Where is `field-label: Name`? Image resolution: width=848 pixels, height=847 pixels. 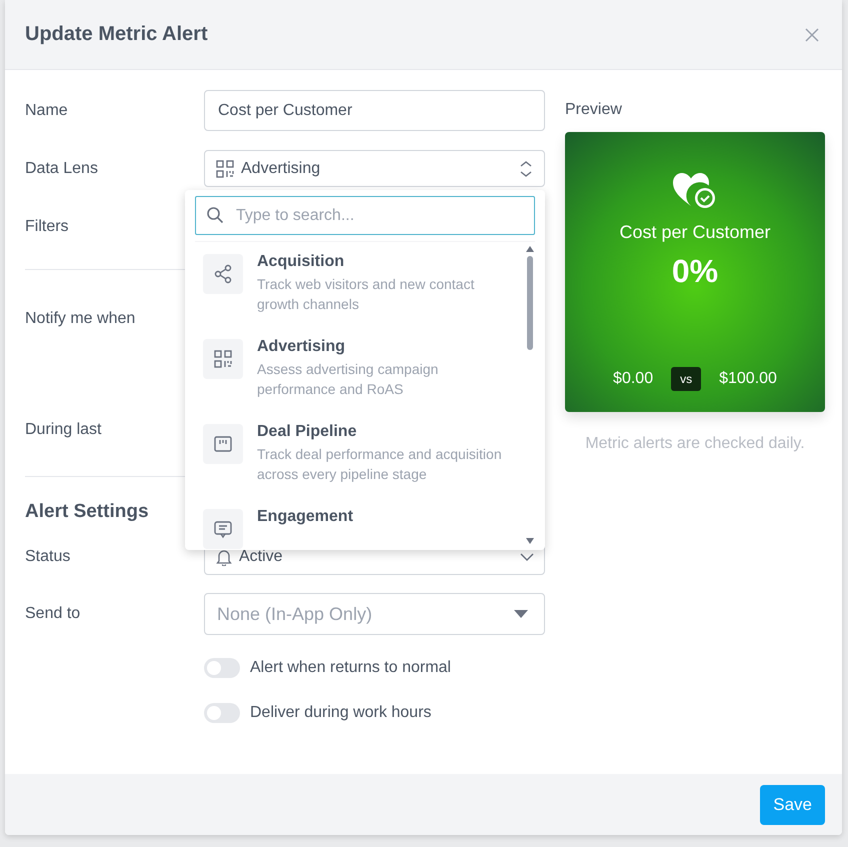
field-label: Name is located at coordinates (47, 111).